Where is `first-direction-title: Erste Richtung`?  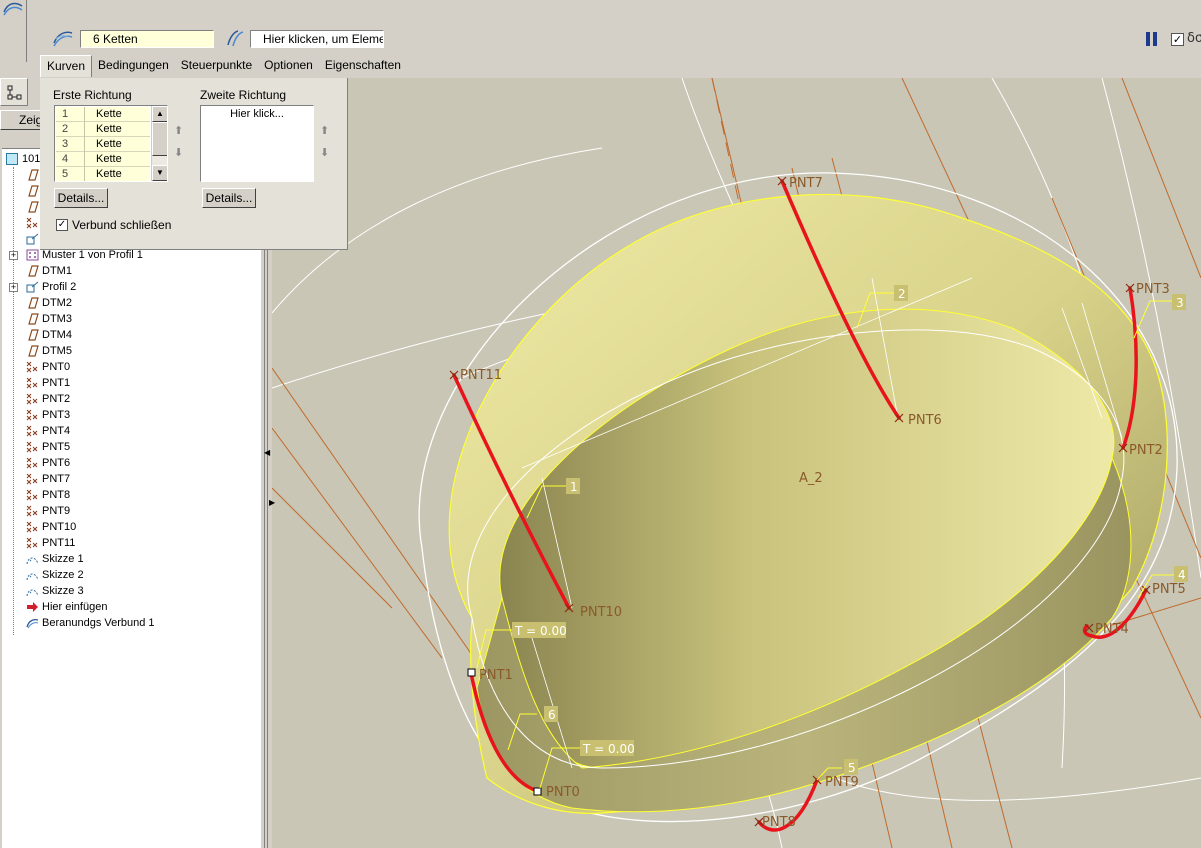 first-direction-title: Erste Richtung is located at coordinates (92, 95).